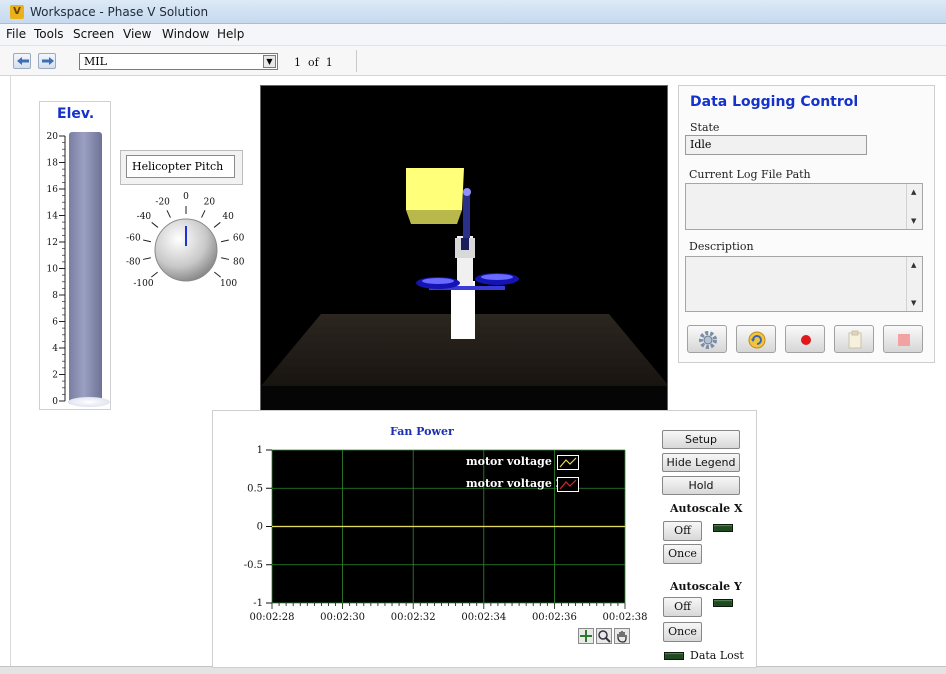 This screenshot has height=674, width=946. Describe the element at coordinates (682, 531) in the screenshot. I see `autoscale-x-off-button: Off` at that location.